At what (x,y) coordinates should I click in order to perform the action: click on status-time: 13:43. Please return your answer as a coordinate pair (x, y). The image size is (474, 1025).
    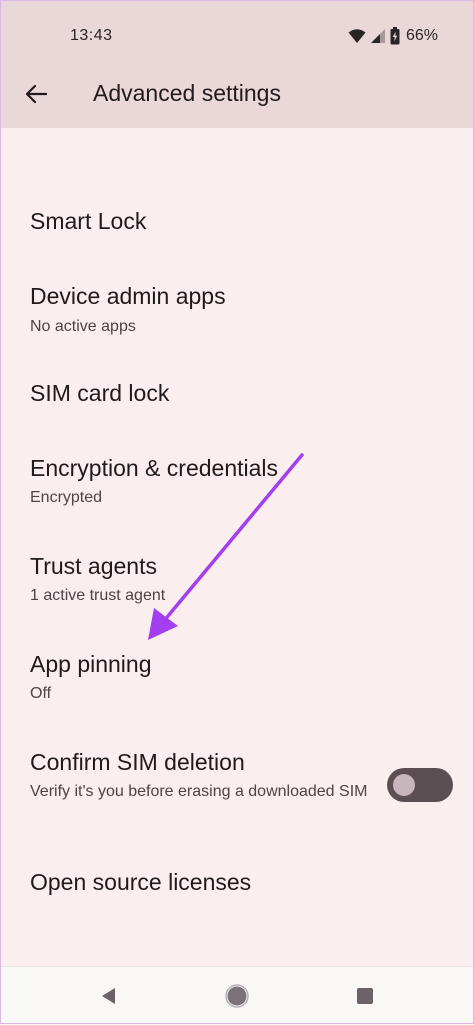
    Looking at the image, I should click on (91, 35).